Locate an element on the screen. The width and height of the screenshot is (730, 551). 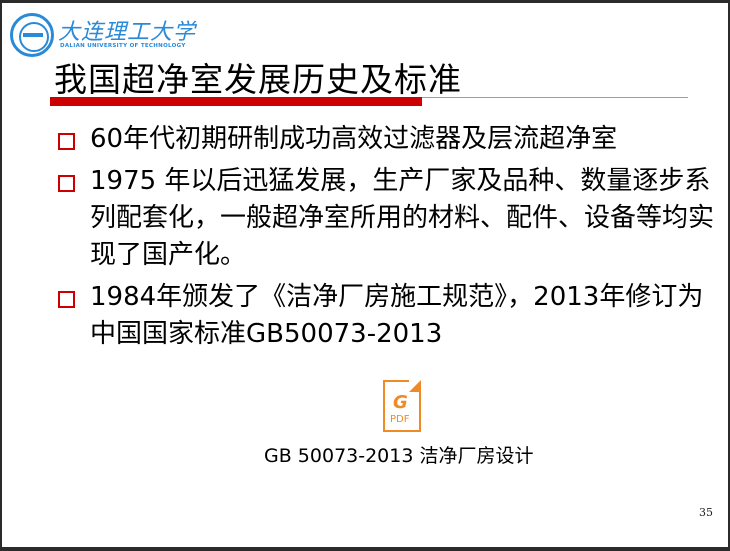
attachment-caption: GB 50073-2013 洁净厂房设计 is located at coordinates (399, 456).